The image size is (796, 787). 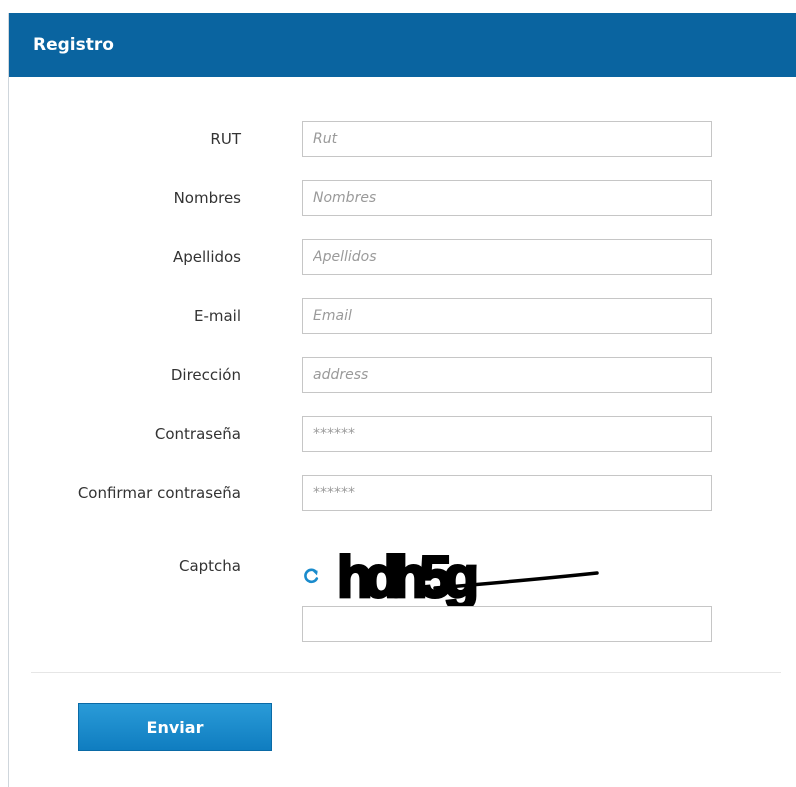 I want to click on panel-title: Registro, so click(x=402, y=45).